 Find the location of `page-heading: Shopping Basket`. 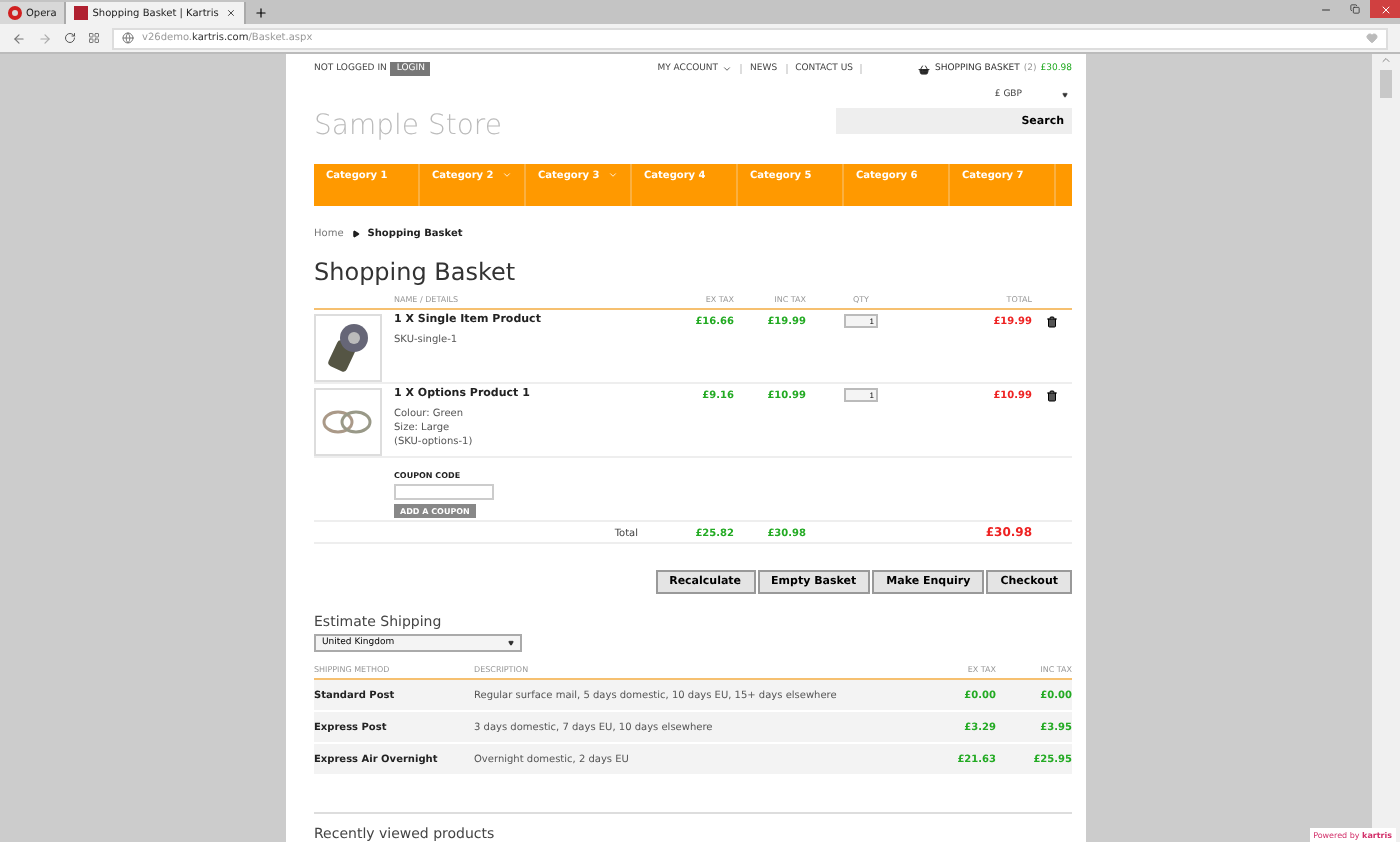

page-heading: Shopping Basket is located at coordinates (416, 271).